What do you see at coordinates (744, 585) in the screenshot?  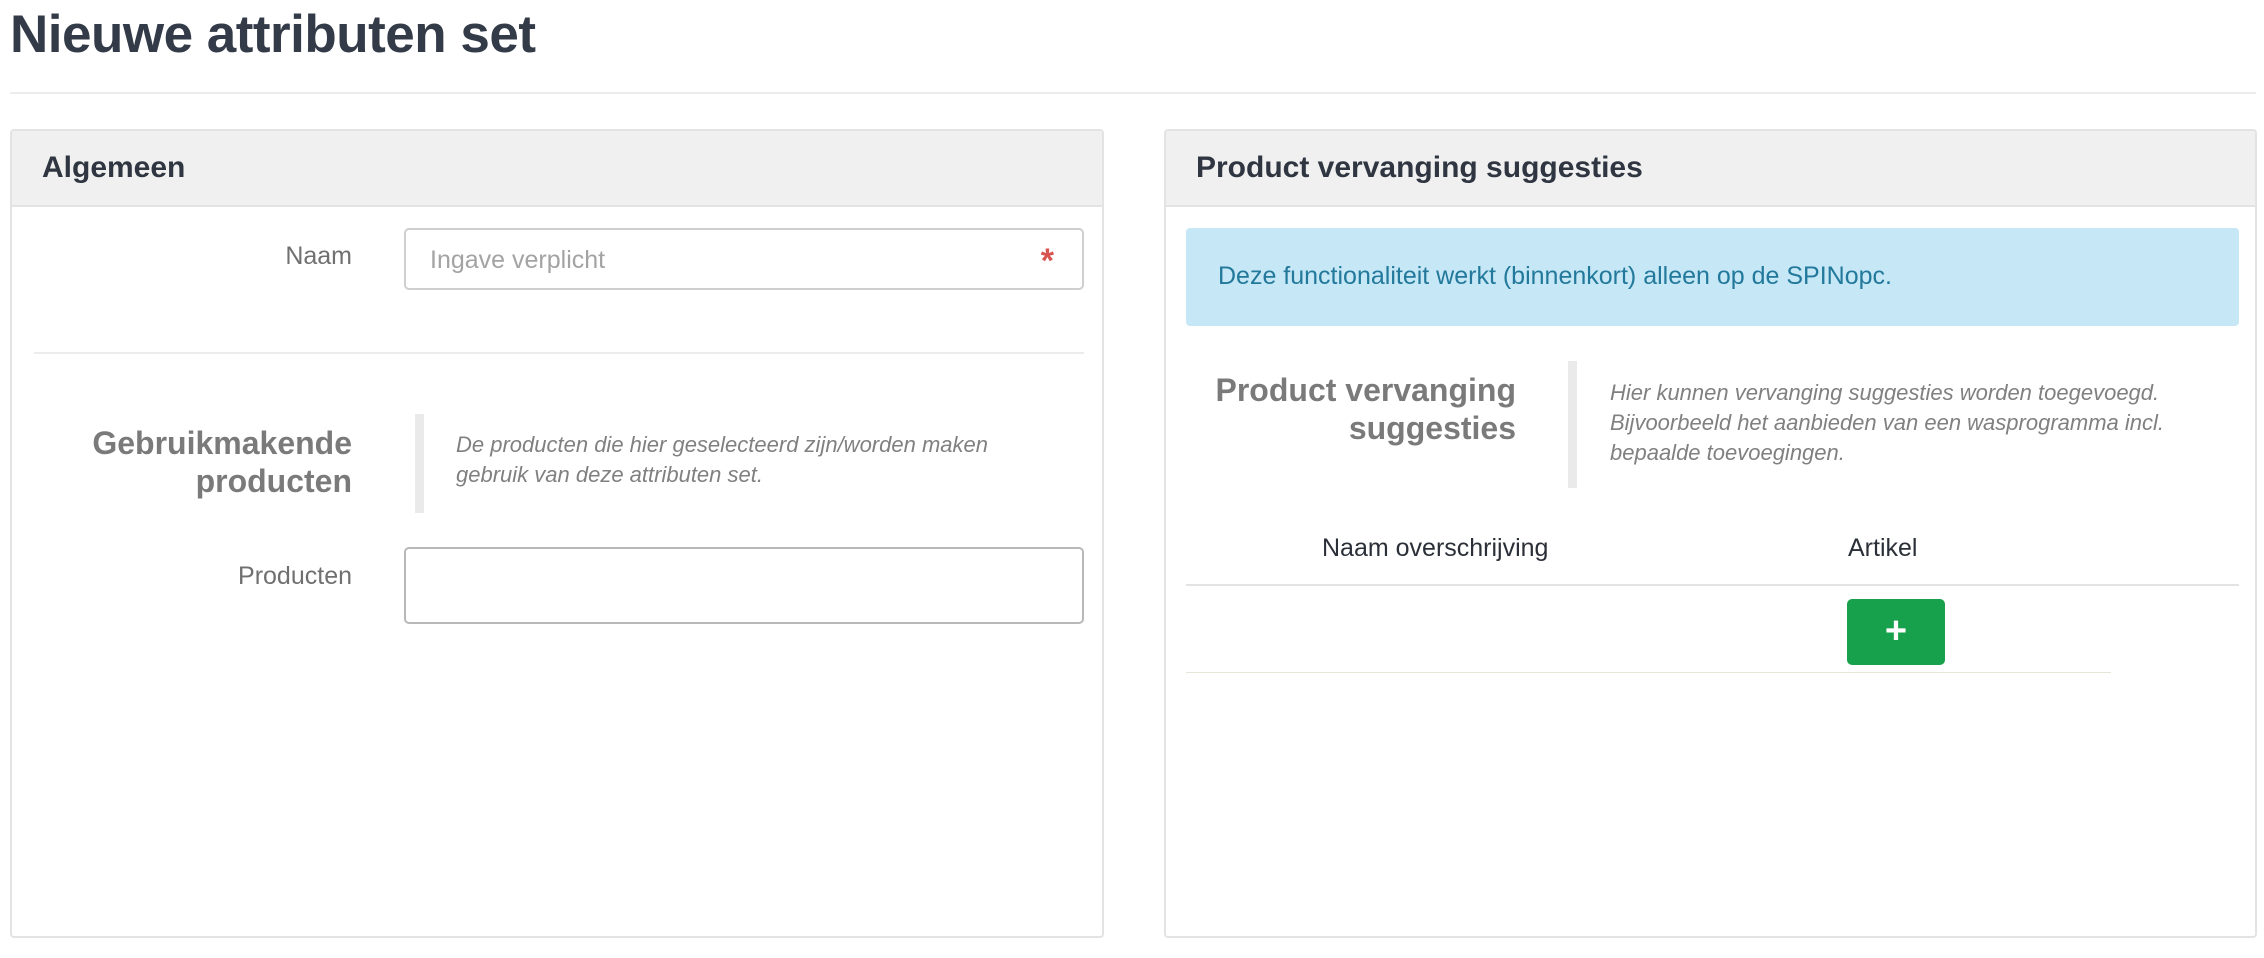 I see `products-field` at bounding box center [744, 585].